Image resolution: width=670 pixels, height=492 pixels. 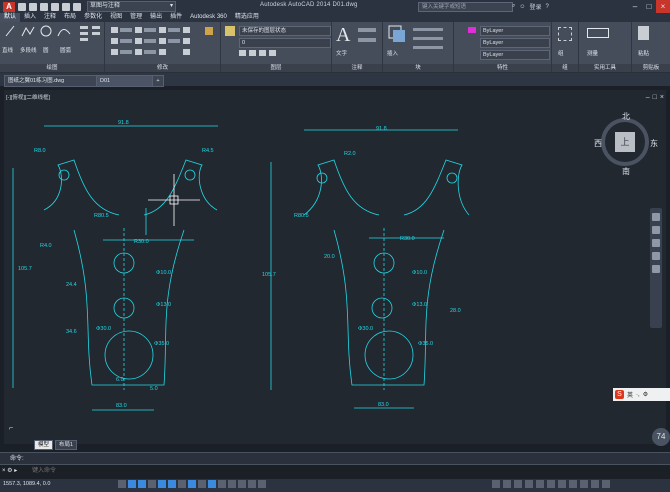 I want to click on clean-screen-icon, so click(x=606, y=484).